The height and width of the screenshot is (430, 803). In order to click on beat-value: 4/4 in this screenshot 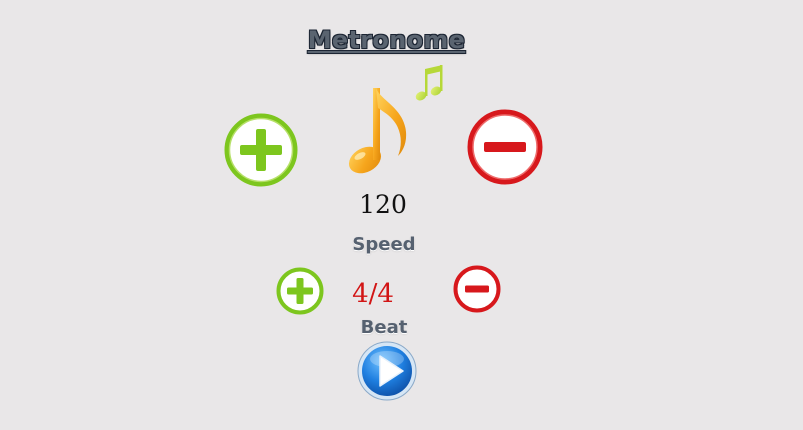, I will do `click(373, 294)`.